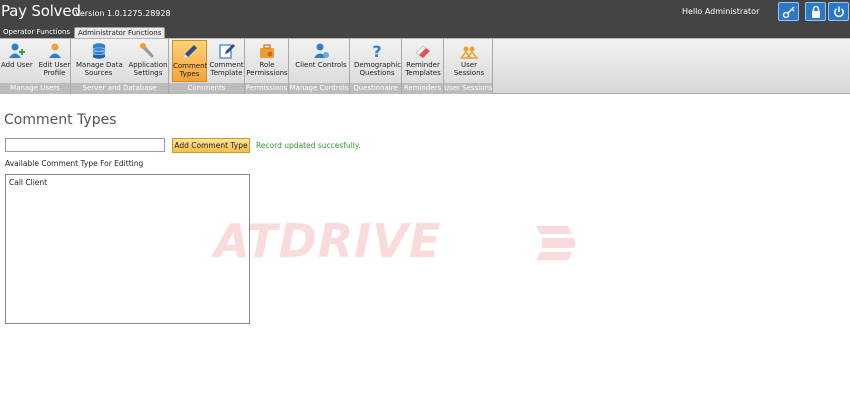 The width and height of the screenshot is (850, 400). Describe the element at coordinates (423, 65) in the screenshot. I see `button-label: Reminder` at that location.